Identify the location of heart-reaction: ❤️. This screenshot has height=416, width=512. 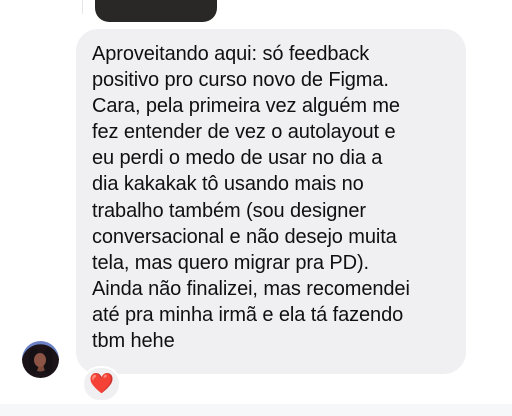
(101, 384).